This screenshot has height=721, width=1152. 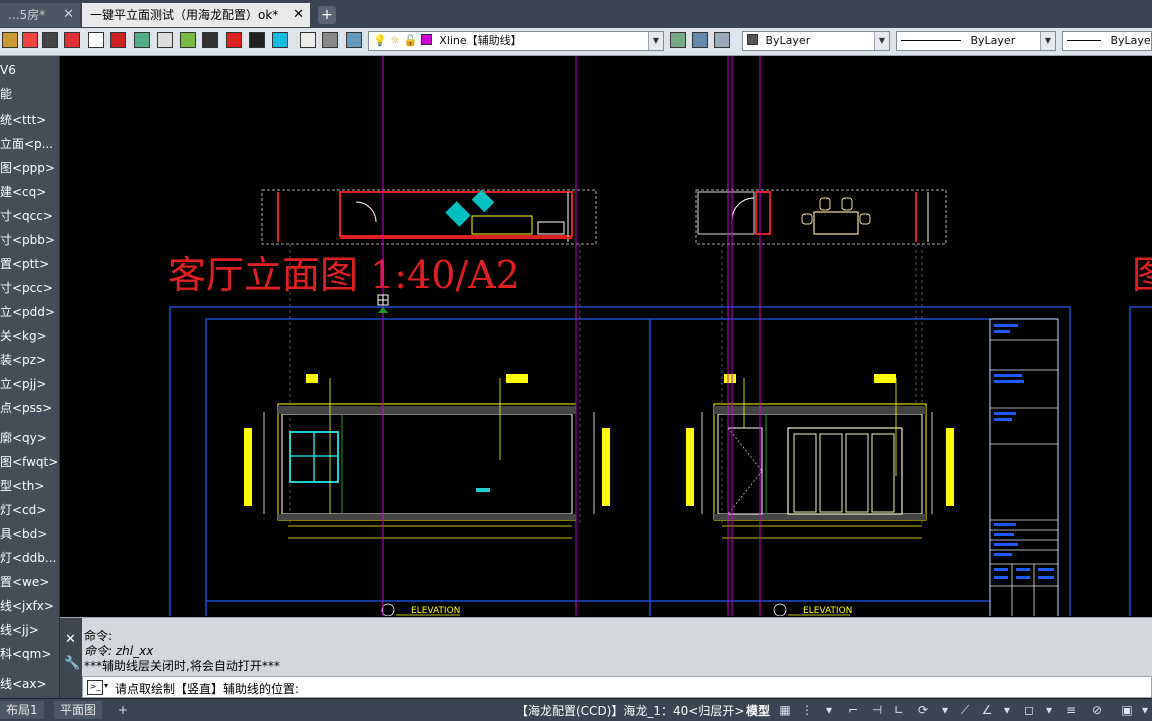 I want to click on plan-view-right, so click(x=821, y=217).